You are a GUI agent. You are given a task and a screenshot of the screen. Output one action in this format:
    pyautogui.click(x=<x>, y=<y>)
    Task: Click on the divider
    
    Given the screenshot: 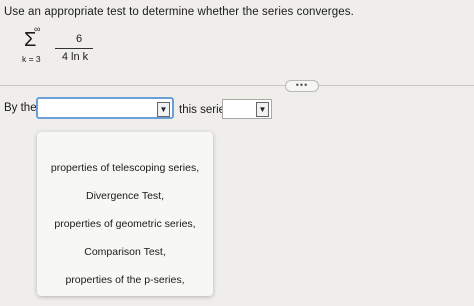 What is the action you would take?
    pyautogui.click(x=237, y=85)
    